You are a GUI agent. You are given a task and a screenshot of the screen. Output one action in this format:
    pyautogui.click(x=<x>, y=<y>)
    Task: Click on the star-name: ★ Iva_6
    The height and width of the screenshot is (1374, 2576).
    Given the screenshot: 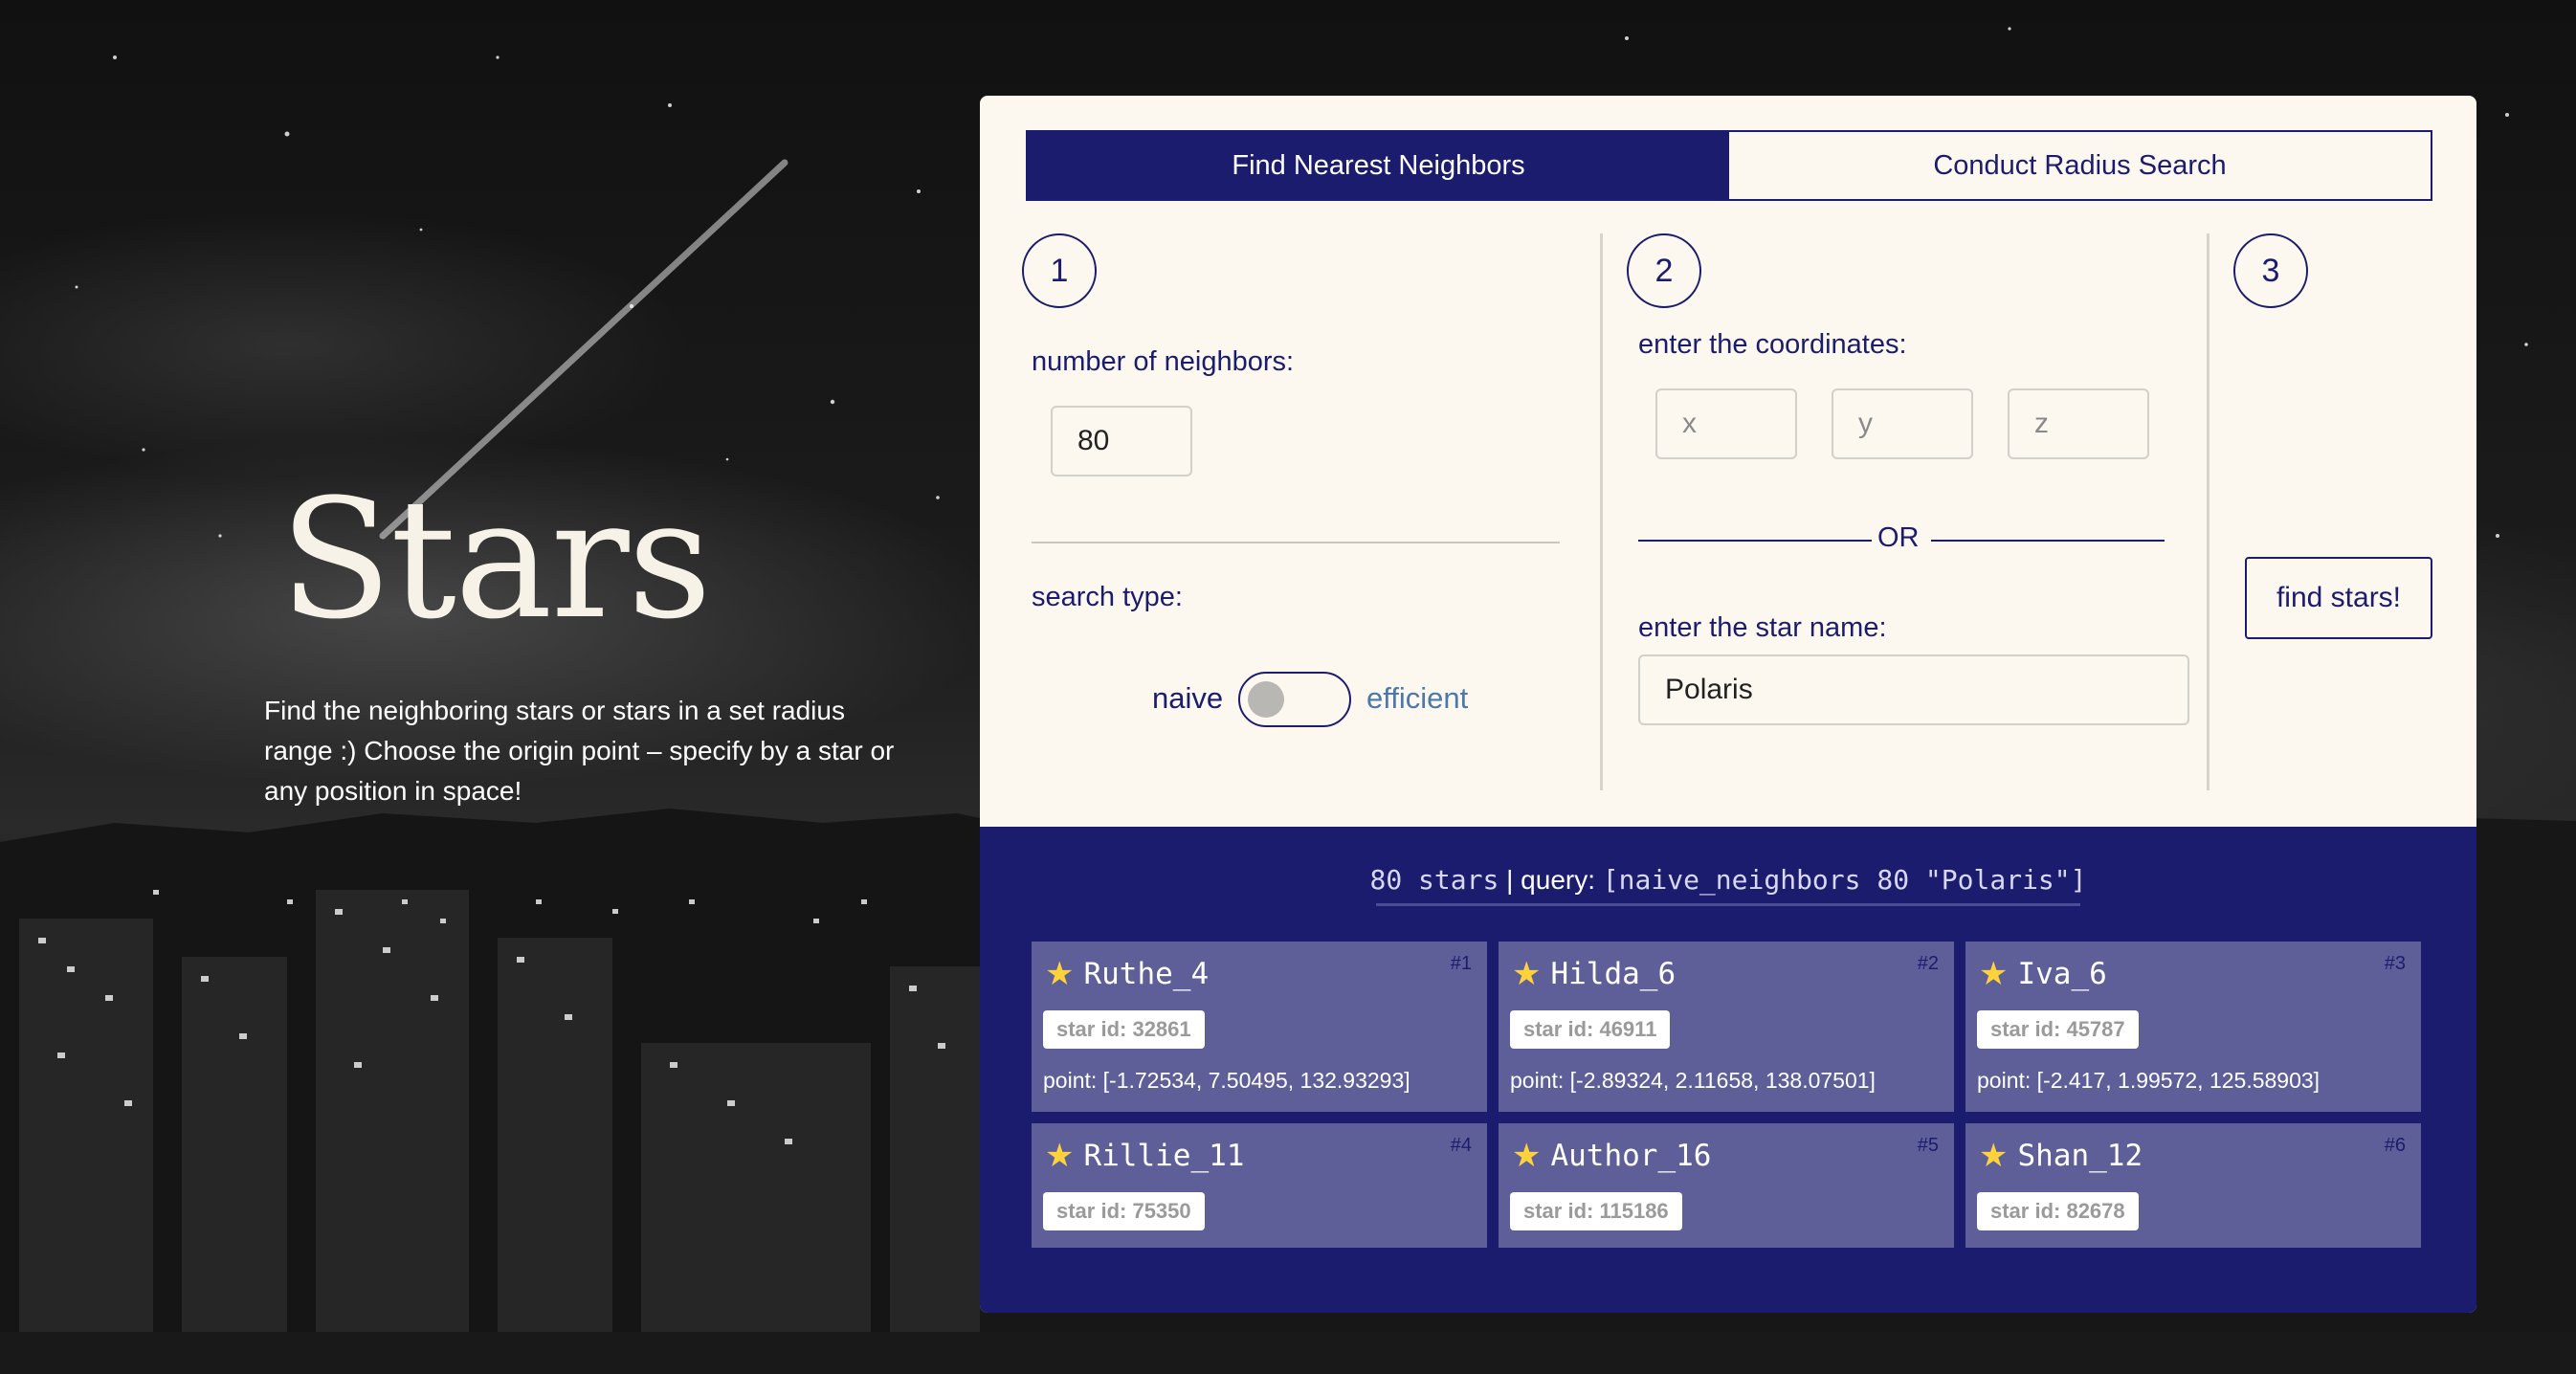 What is the action you would take?
    pyautogui.click(x=2043, y=974)
    